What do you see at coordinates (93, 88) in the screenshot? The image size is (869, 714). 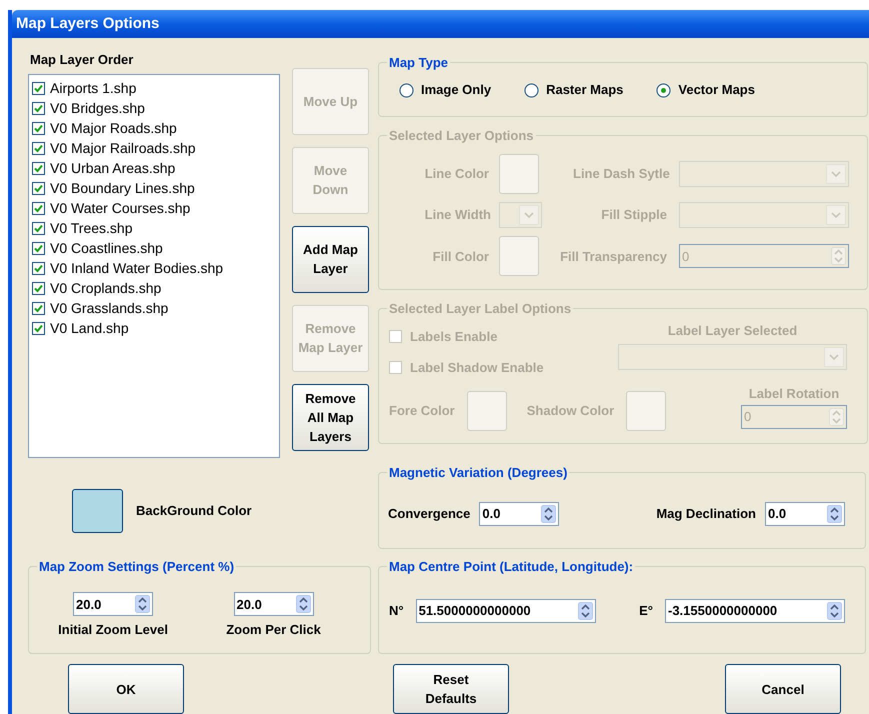 I see `layer-name: Airports 1.shp` at bounding box center [93, 88].